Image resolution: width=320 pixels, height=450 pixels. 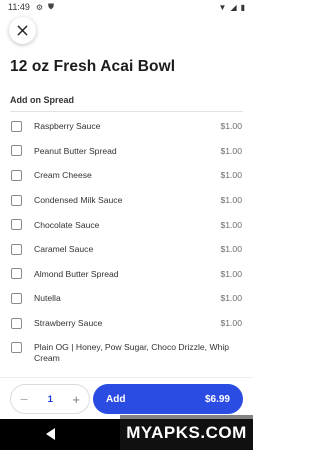 What do you see at coordinates (222, 7) in the screenshot?
I see `wifi-icon: ▼` at bounding box center [222, 7].